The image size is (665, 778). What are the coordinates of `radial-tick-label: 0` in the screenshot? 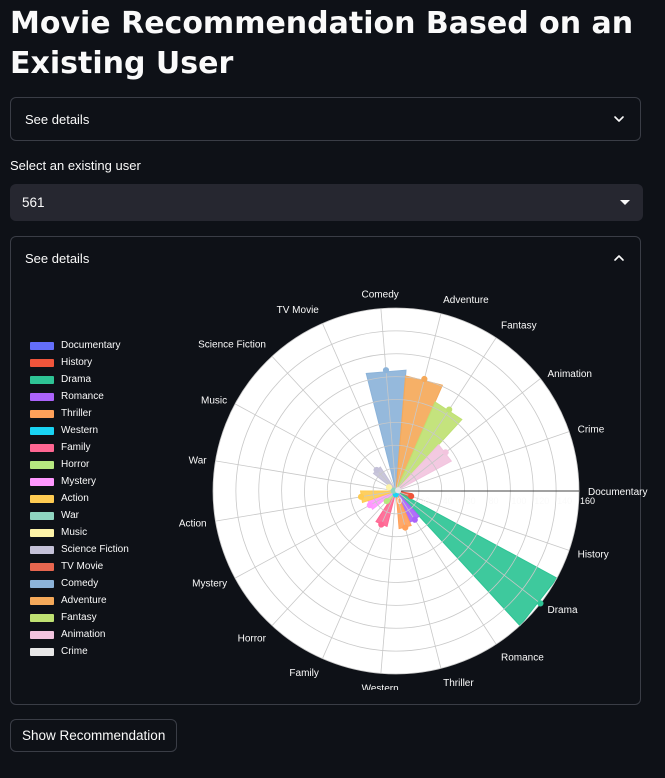 It's located at (399, 501).